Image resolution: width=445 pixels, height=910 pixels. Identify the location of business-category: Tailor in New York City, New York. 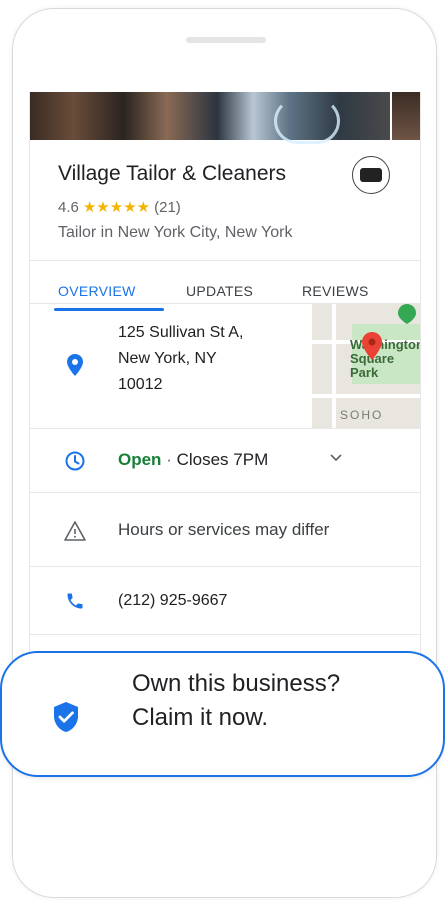
(175, 232).